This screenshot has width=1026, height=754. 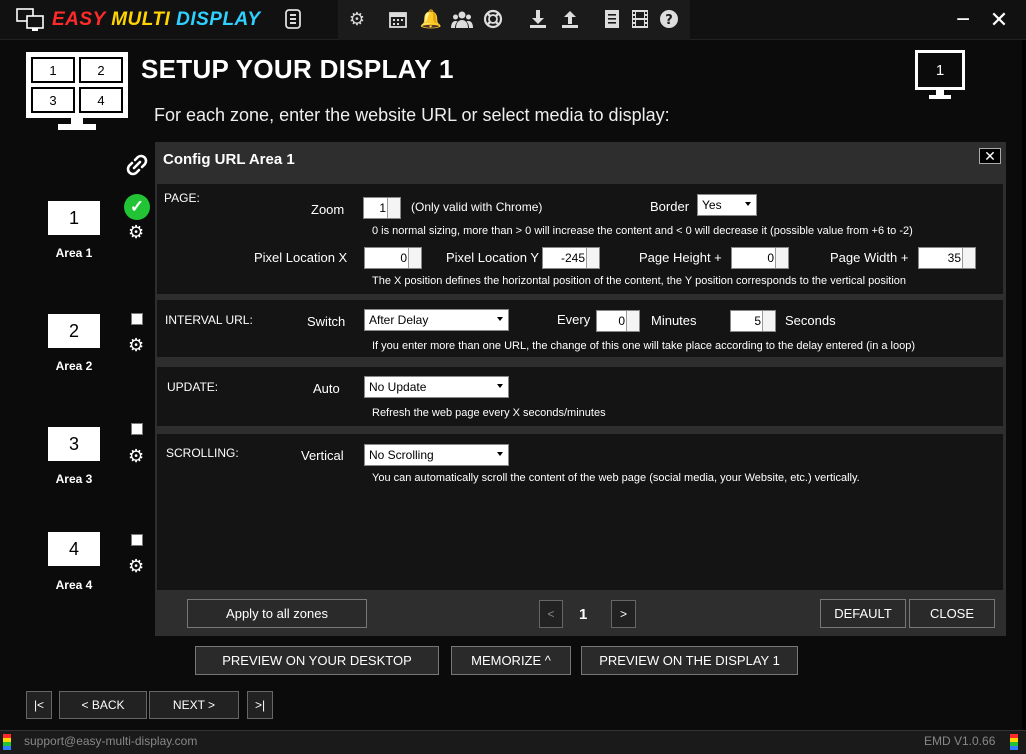 I want to click on minutes-stepper: 0, so click(x=618, y=321).